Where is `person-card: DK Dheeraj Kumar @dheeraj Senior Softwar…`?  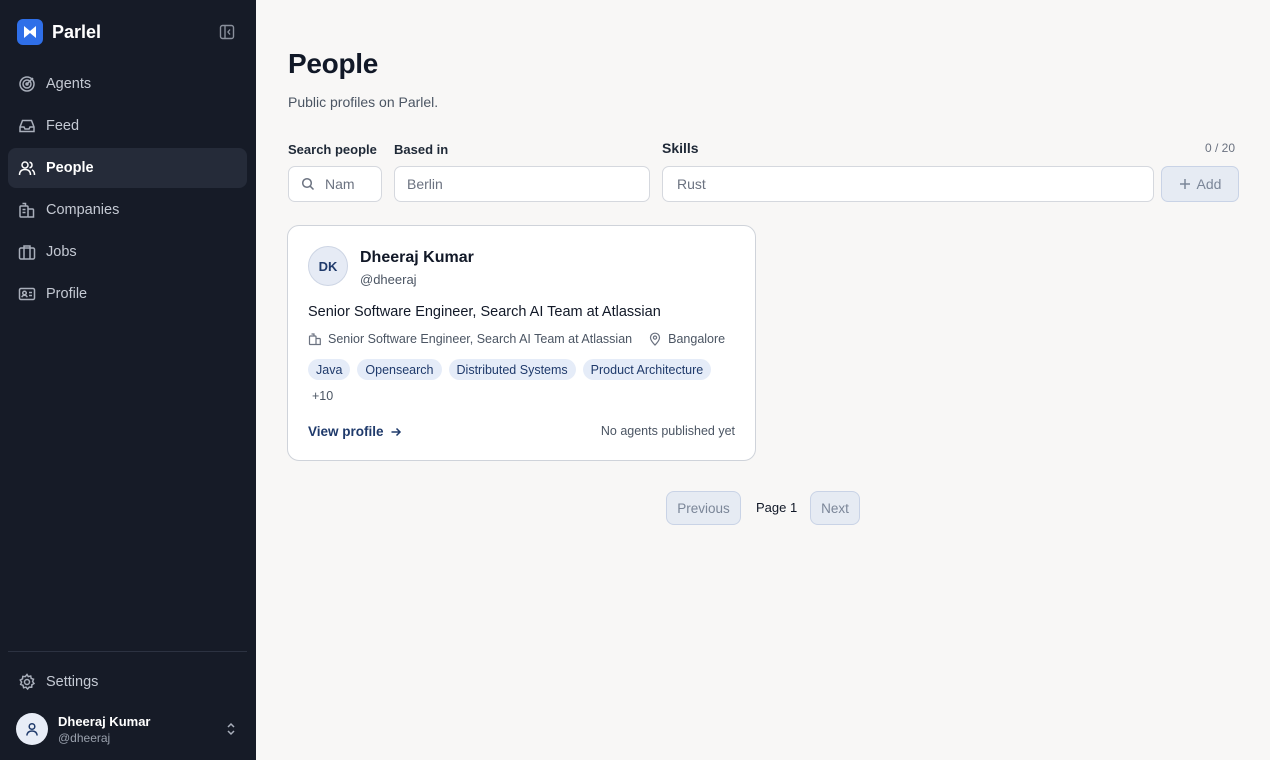
person-card: DK Dheeraj Kumar @dheeraj Senior Softwar… is located at coordinates (521, 343).